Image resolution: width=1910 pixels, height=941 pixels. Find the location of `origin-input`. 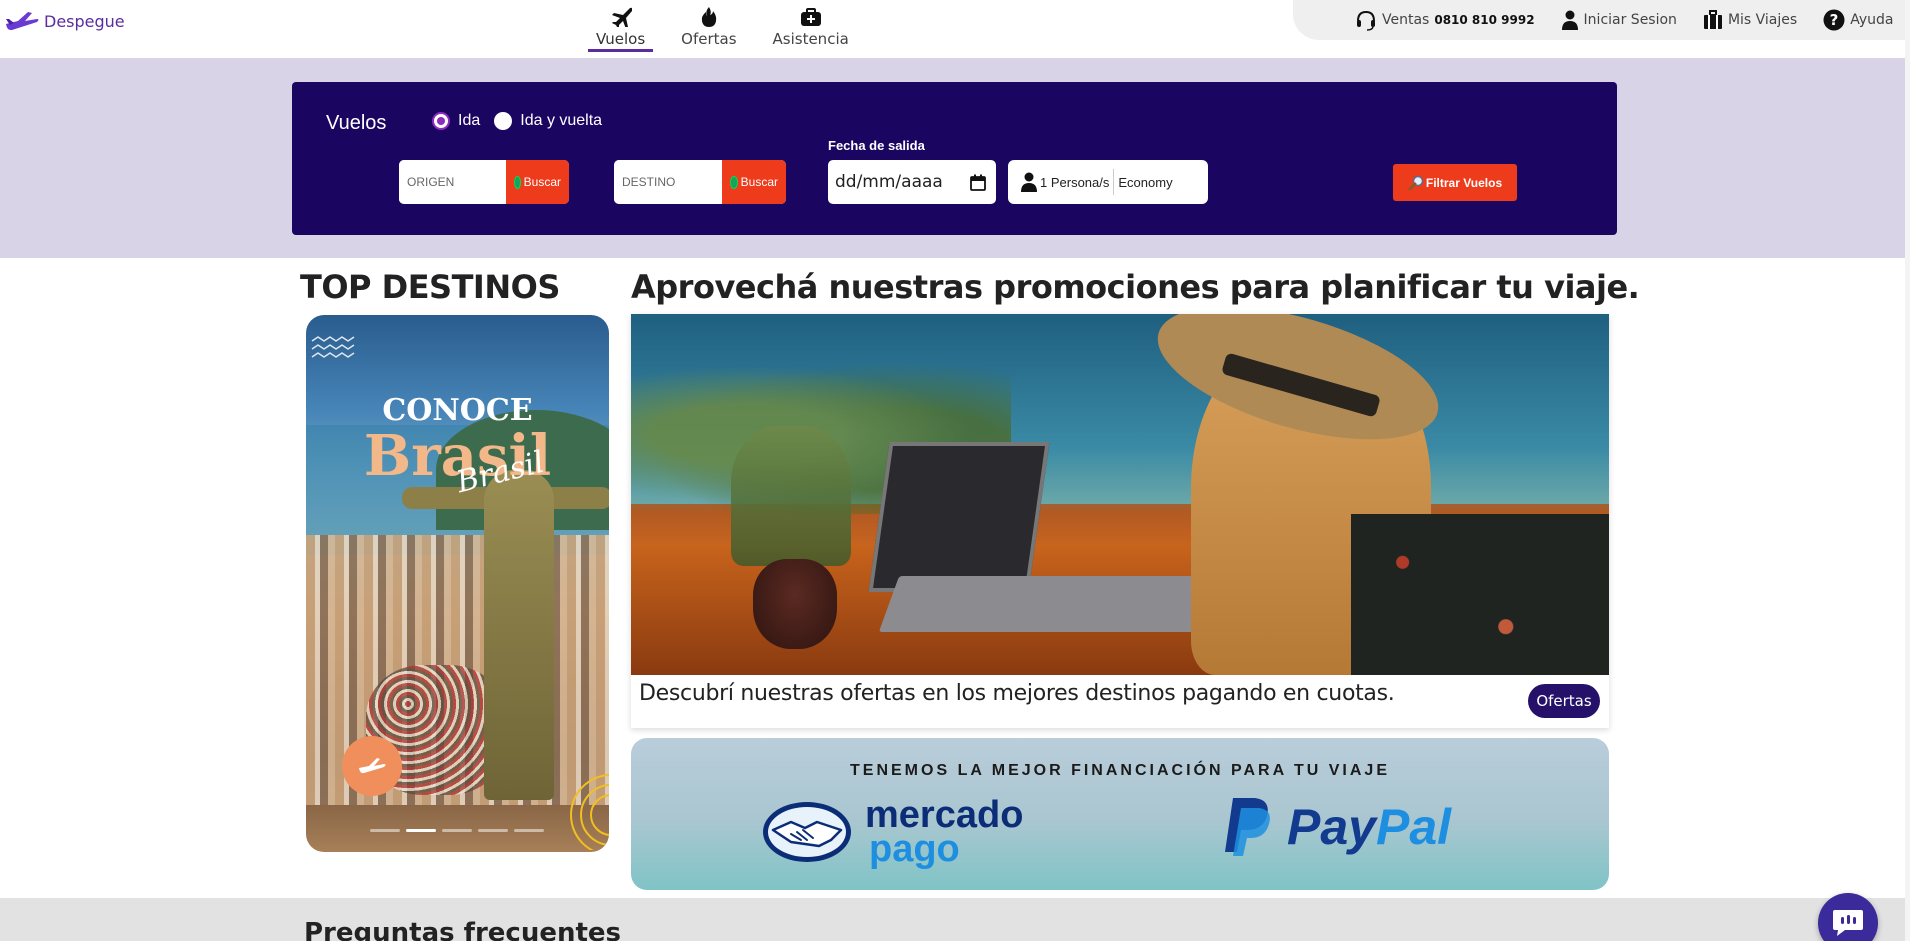

origin-input is located at coordinates (452, 182).